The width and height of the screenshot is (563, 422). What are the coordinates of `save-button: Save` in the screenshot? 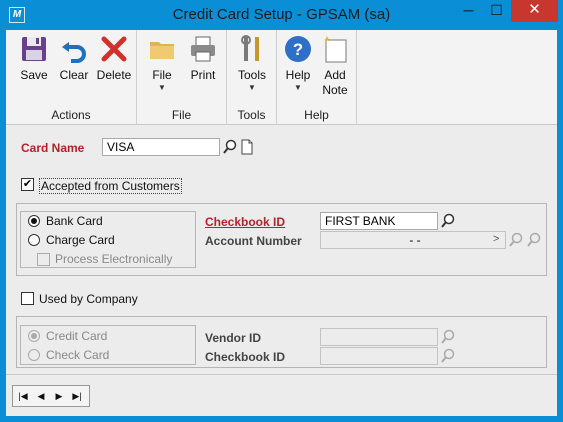 It's located at (34, 58).